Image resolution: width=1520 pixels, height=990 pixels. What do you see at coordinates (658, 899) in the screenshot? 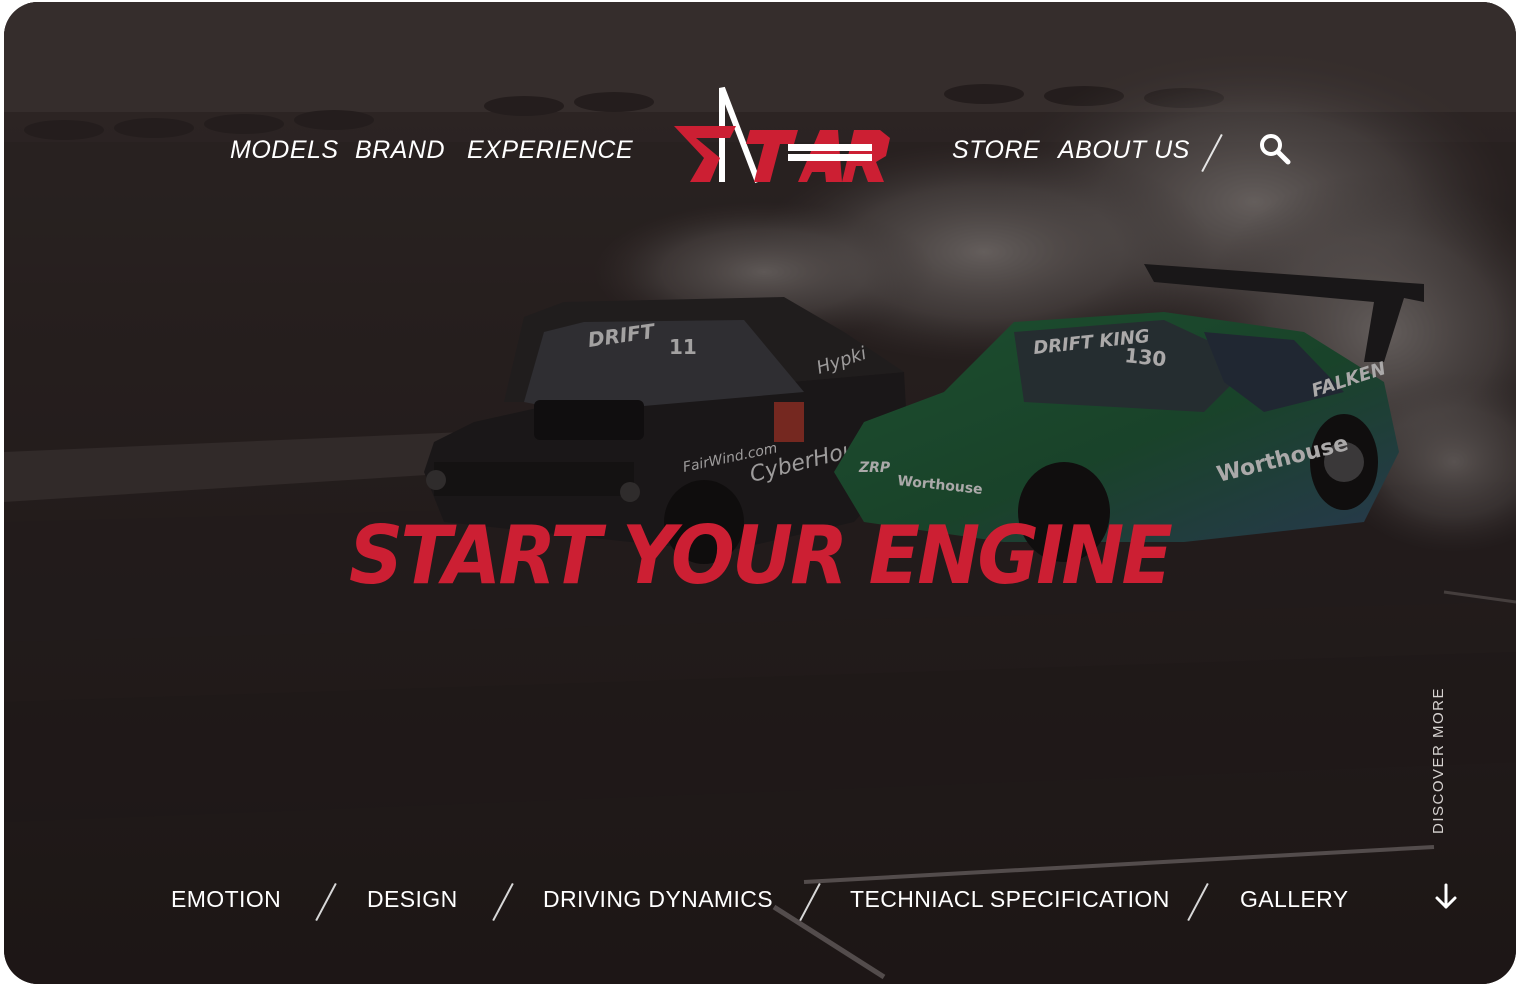
I see `section-link-driving-dynamics: DRIVING DYNAMICS` at bounding box center [658, 899].